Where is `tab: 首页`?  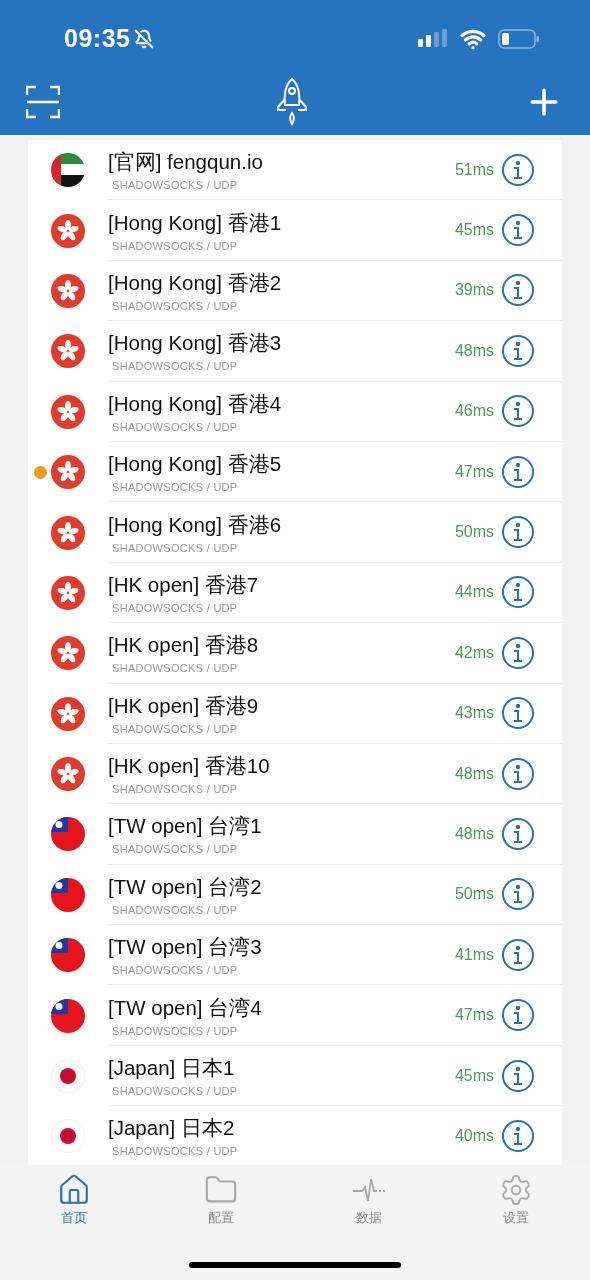 tab: 首页 is located at coordinates (73, 1200).